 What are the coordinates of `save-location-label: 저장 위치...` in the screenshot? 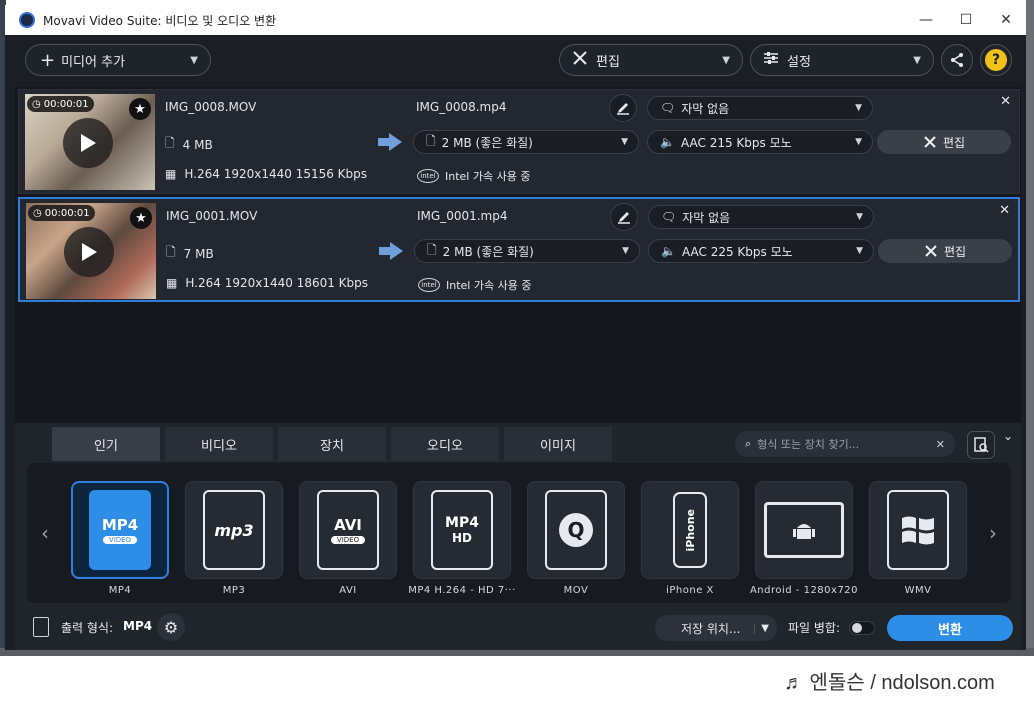 It's located at (711, 628).